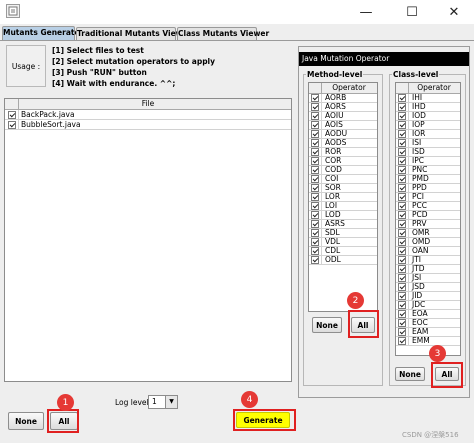 Image resolution: width=474 pixels, height=443 pixels. I want to click on chevron-down-icon: ▼, so click(171, 402).